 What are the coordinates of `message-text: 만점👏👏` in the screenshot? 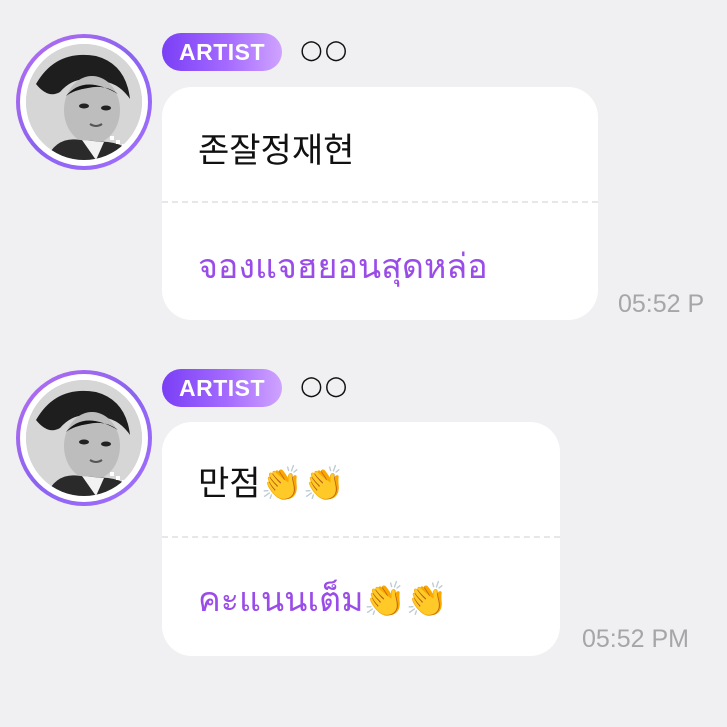 It's located at (272, 484).